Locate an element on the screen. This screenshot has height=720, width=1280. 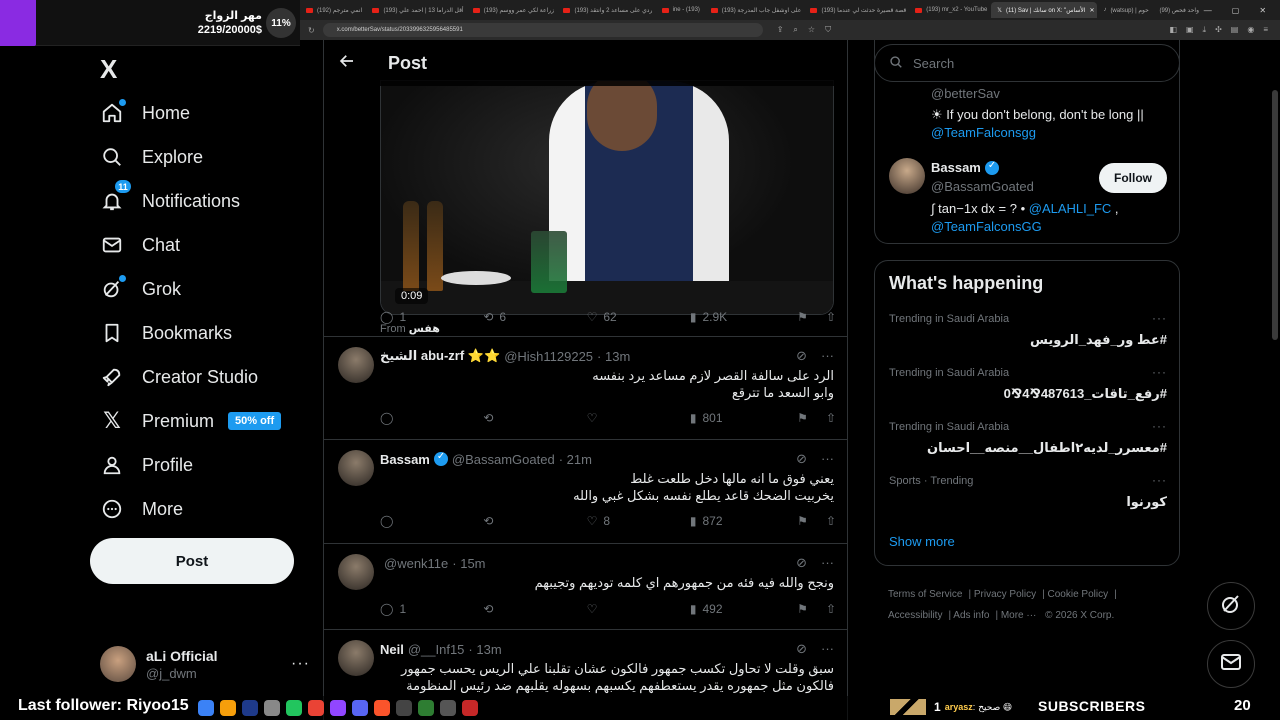
footer-link: Terms of Service is located at coordinates (925, 594).